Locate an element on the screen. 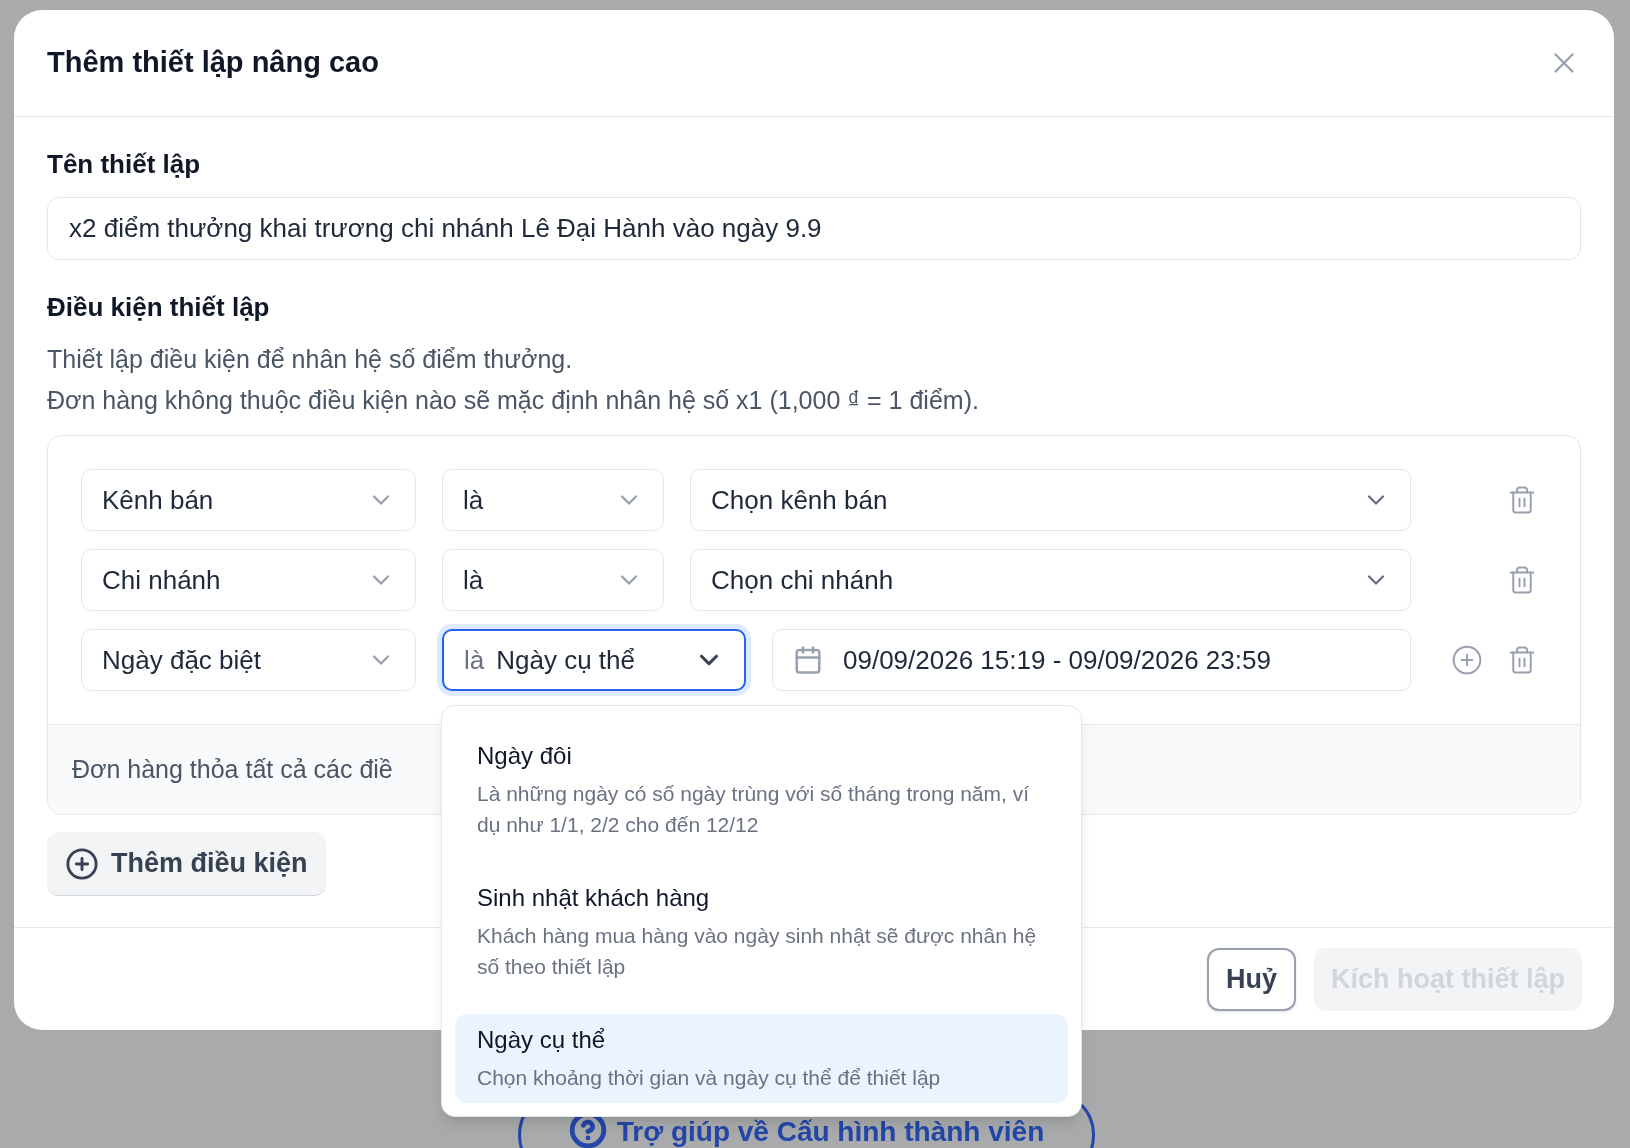 Image resolution: width=1630 pixels, height=1148 pixels. option-title: Ngày cụ thể is located at coordinates (542, 1040).